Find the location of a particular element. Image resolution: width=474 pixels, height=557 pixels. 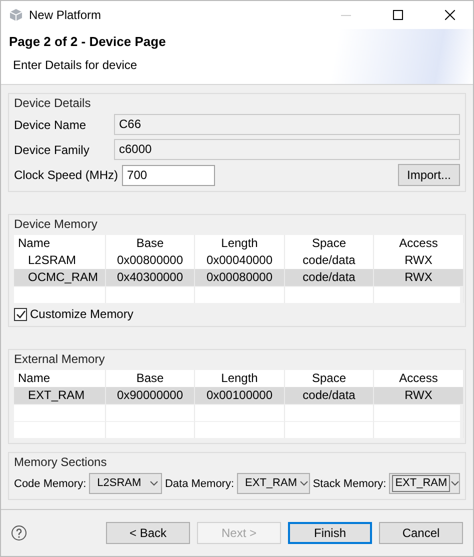

select-label: Stack Memory: is located at coordinates (349, 484).